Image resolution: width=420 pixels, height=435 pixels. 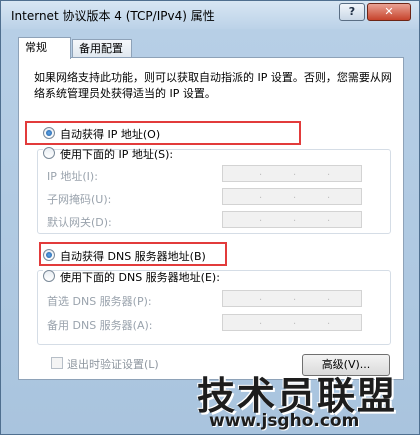 What do you see at coordinates (49, 133) in the screenshot?
I see `ip-auto-radio` at bounding box center [49, 133].